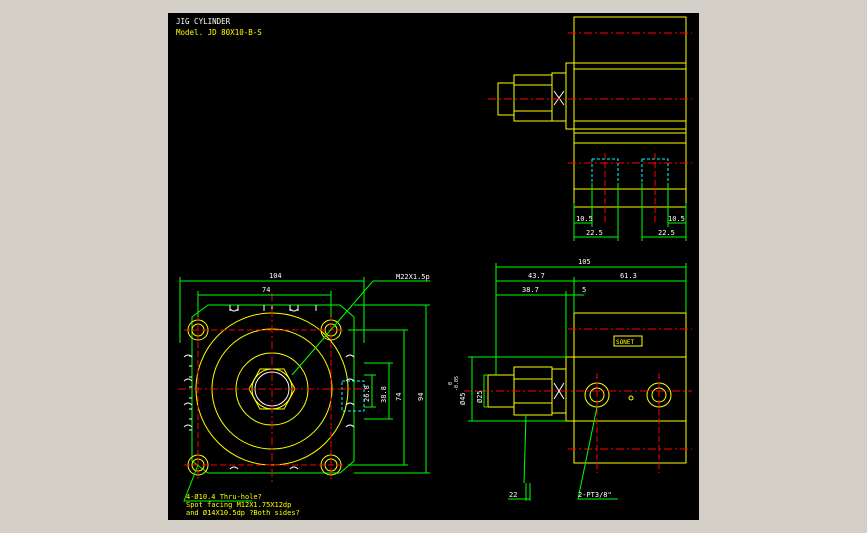  What do you see at coordinates (584, 290) in the screenshot?
I see `dim-side-gap: 5` at bounding box center [584, 290].